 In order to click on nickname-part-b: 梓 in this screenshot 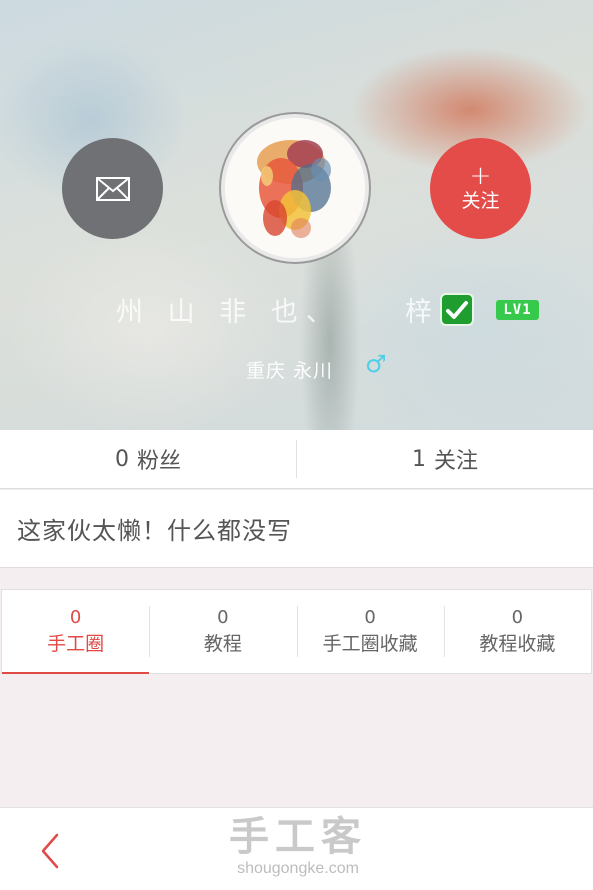, I will do `click(418, 312)`.